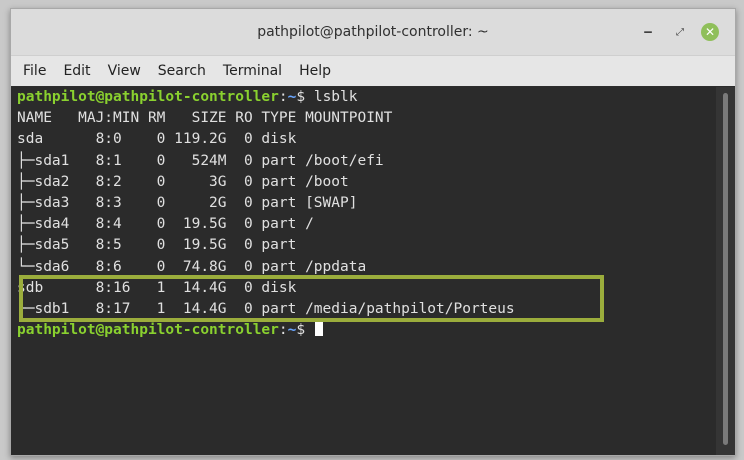  Describe the element at coordinates (124, 71) in the screenshot. I see `menu-view: View` at that location.